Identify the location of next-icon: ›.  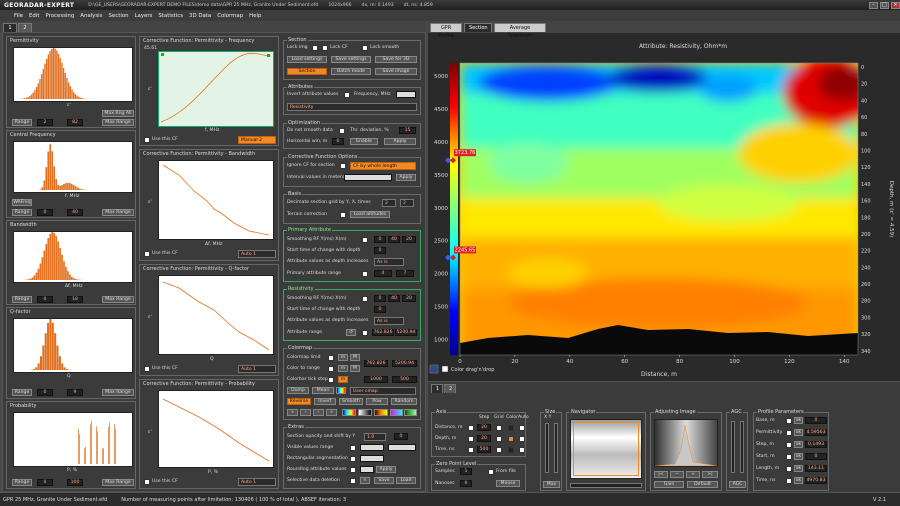
(318, 412).